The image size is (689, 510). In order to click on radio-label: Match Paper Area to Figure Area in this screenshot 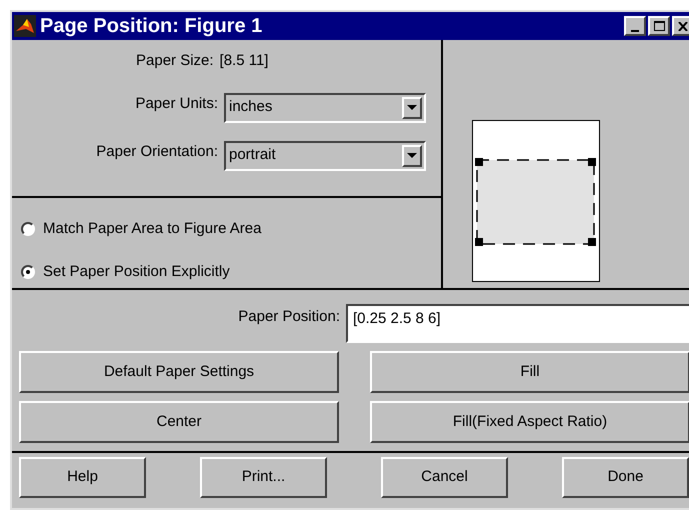, I will do `click(152, 229)`.